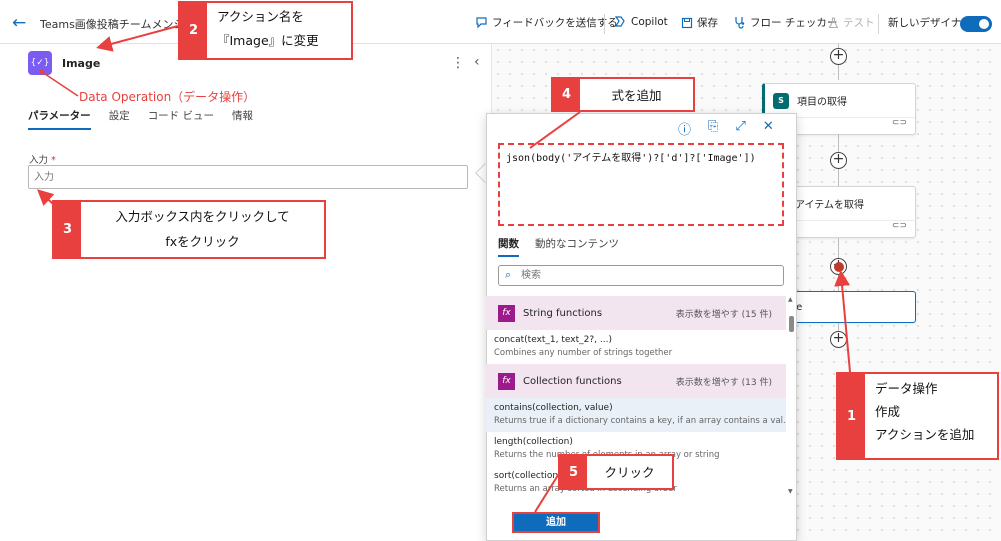  Describe the element at coordinates (115, 24) in the screenshot. I see `flow-title: Teams画像投稿チームメンション` at that location.